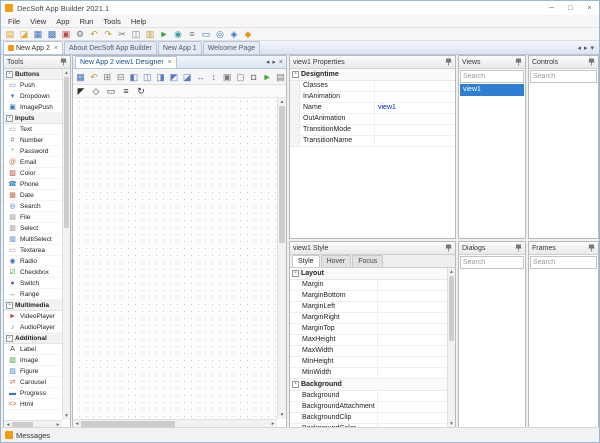 The image size is (600, 443). I want to click on tool-item: <> Html, so click(33, 404).